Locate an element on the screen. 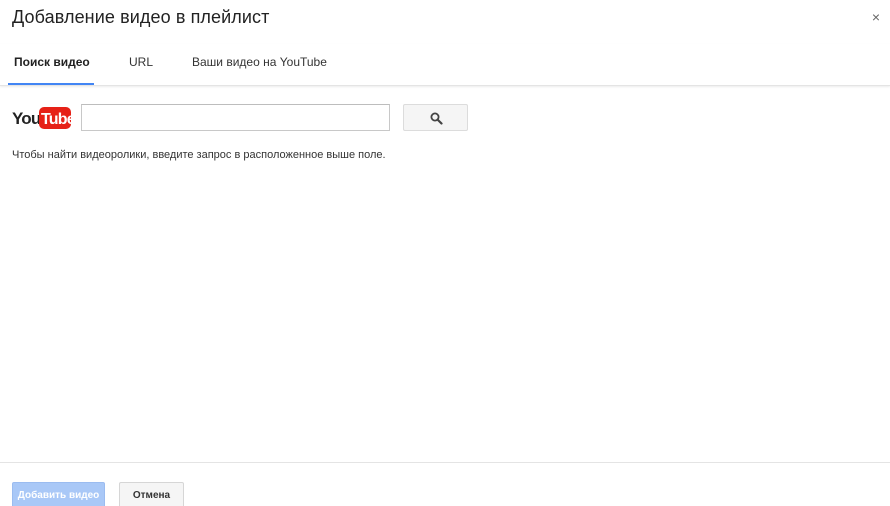 The image size is (890, 506). search-row: You Tube is located at coordinates (247, 118).